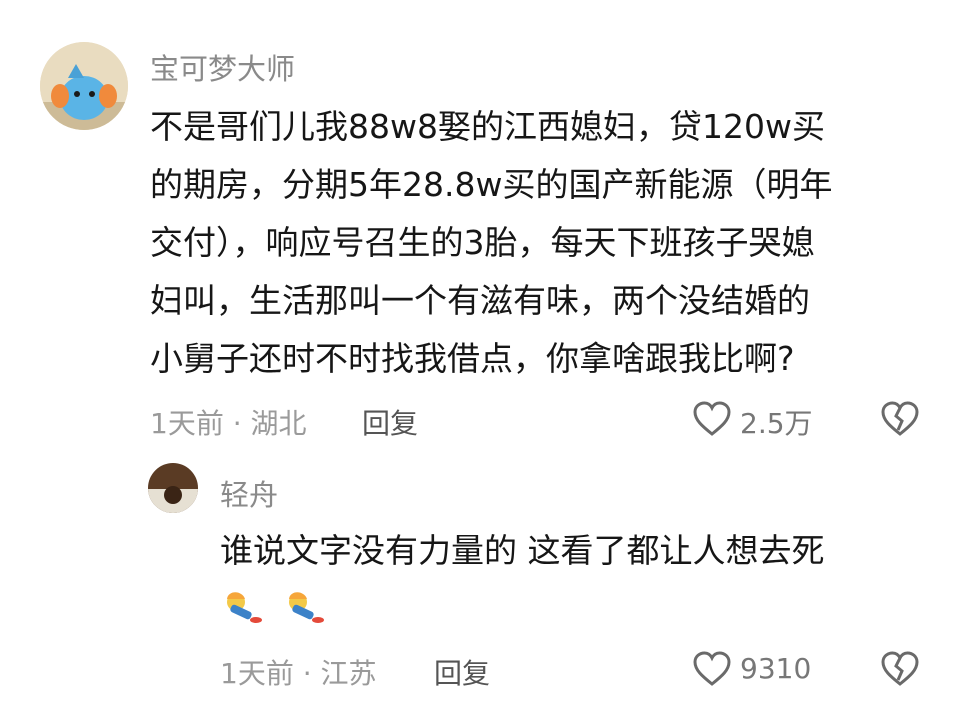  What do you see at coordinates (776, 668) in the screenshot?
I see `like-count: 9310` at bounding box center [776, 668].